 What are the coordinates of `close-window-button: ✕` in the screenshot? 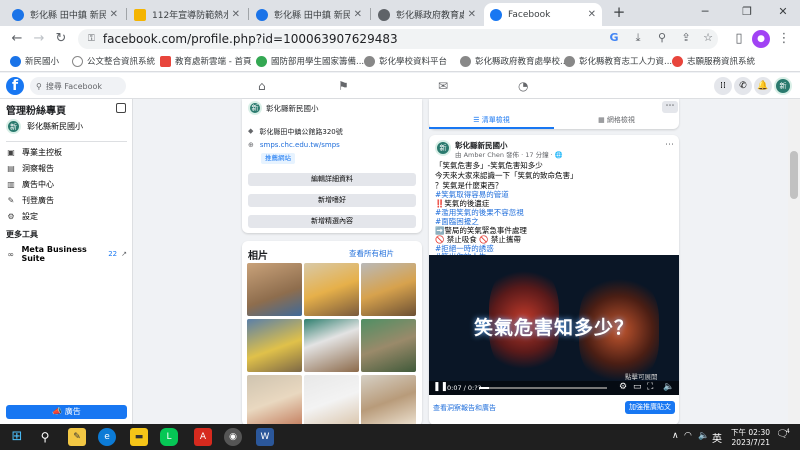 It's located at (783, 13).